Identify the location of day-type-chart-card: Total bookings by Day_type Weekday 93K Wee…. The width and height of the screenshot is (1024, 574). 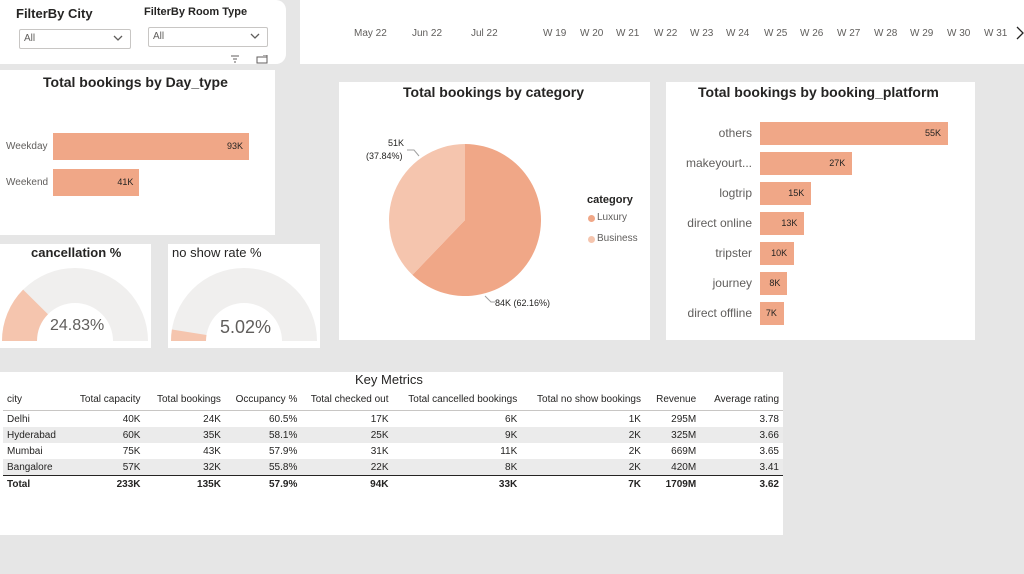
(137, 152).